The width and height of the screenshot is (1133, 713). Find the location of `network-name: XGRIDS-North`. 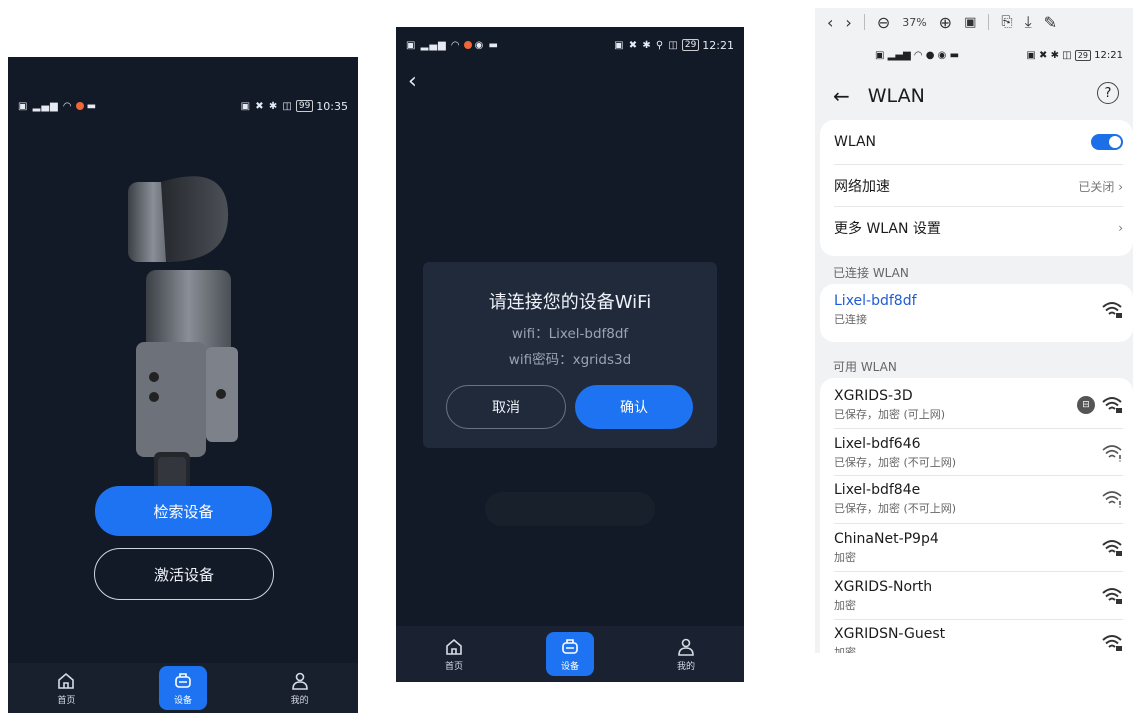

network-name: XGRIDS-North is located at coordinates (883, 587).